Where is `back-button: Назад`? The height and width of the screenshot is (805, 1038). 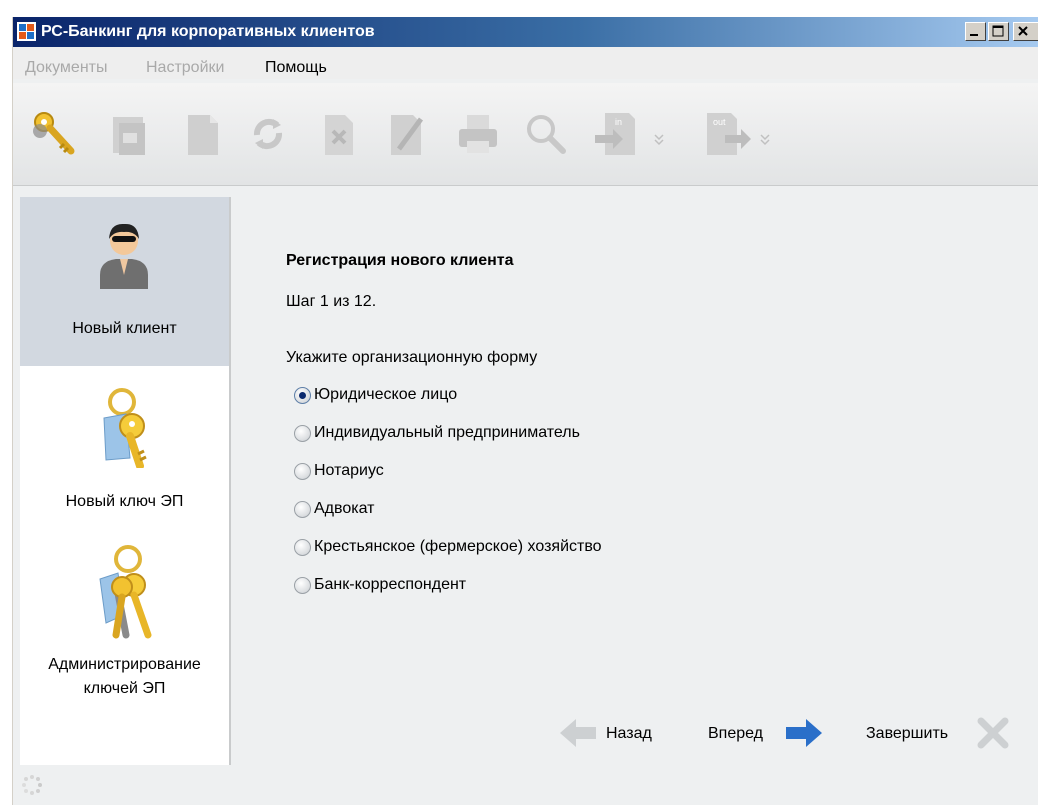 back-button: Назад is located at coordinates (618, 733).